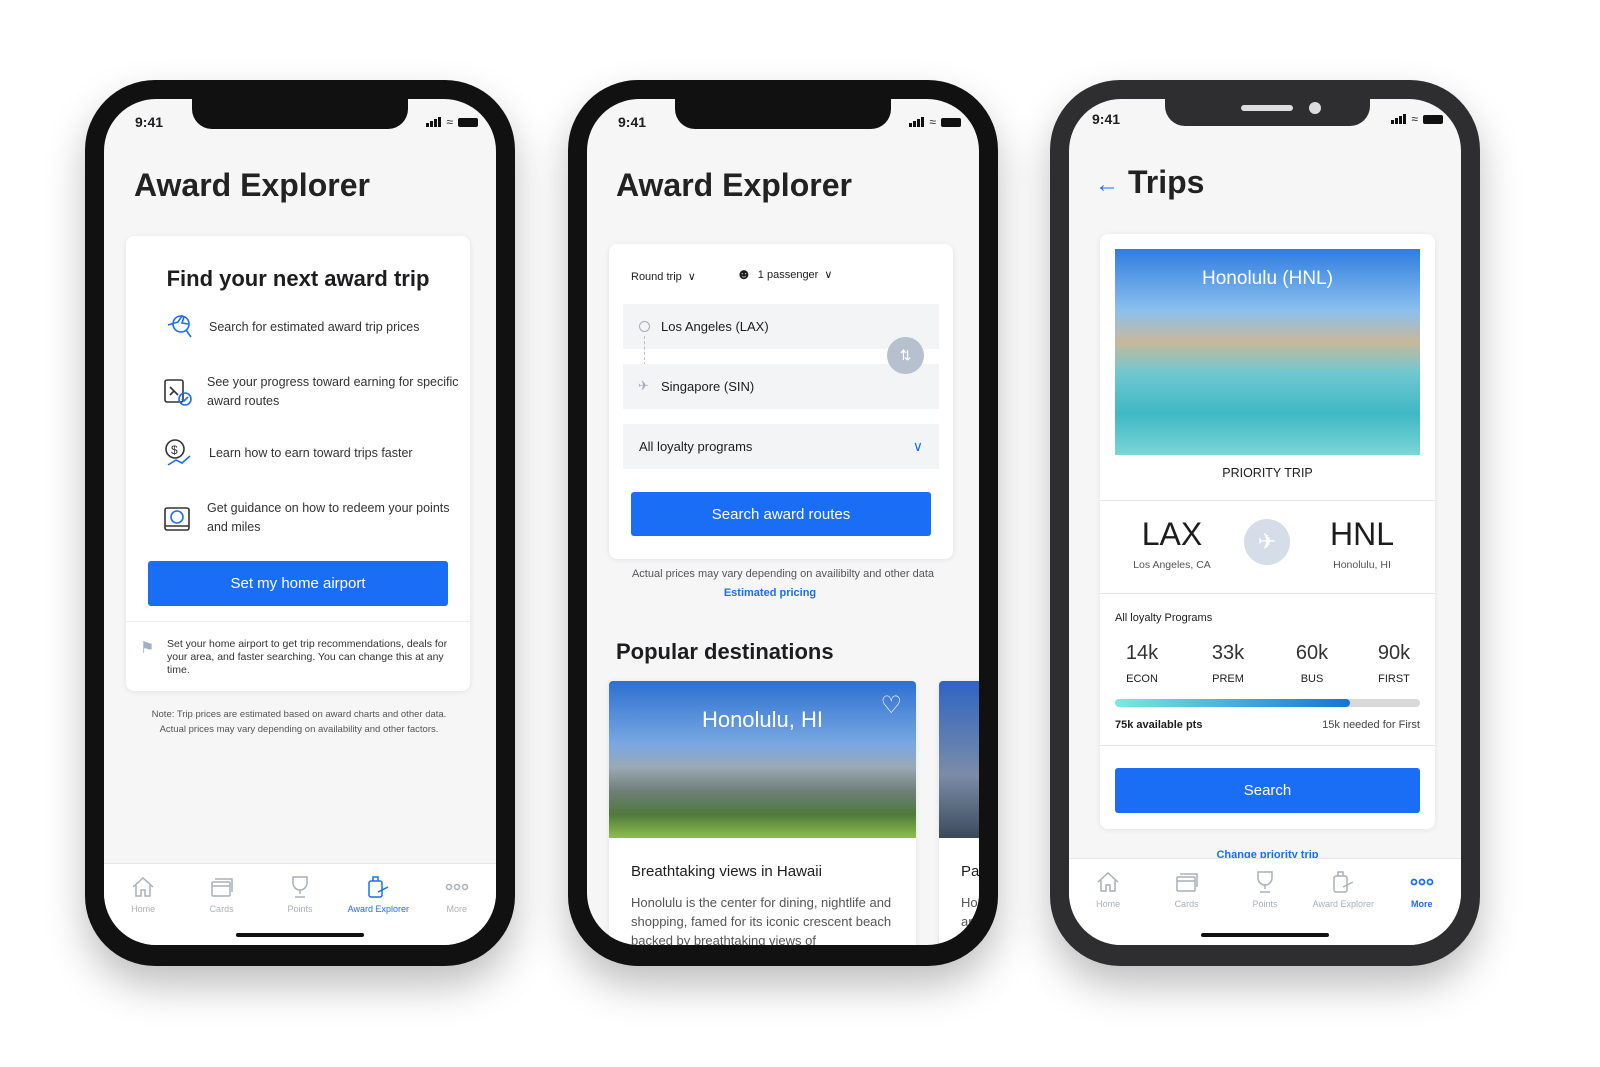 The height and width of the screenshot is (1067, 1600). I want to click on earn-money-icon: $, so click(178, 453).